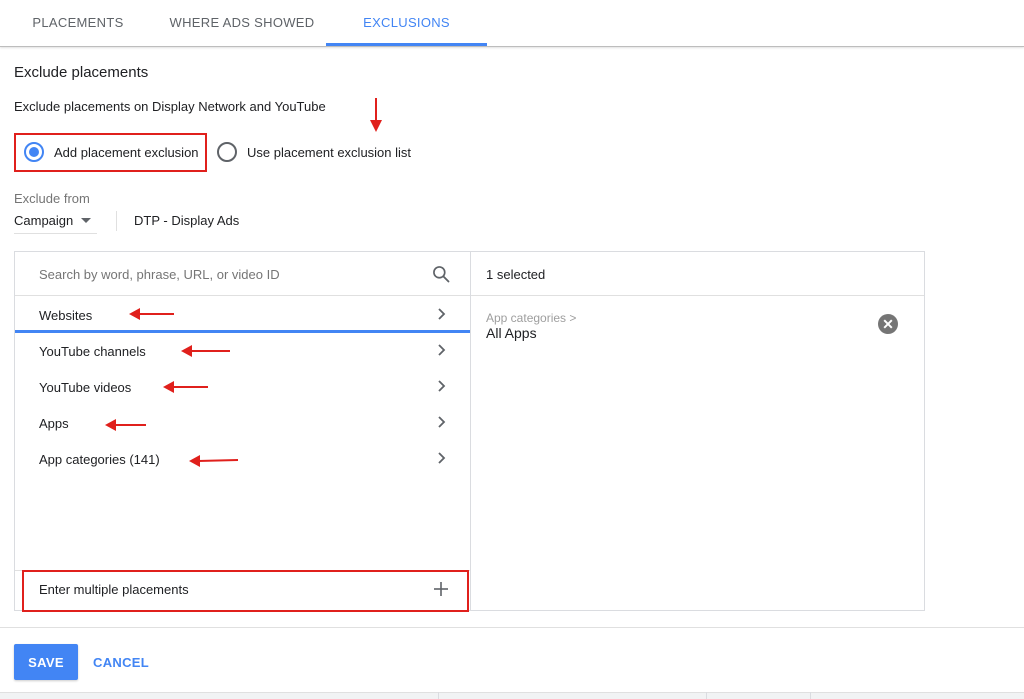  What do you see at coordinates (121, 662) in the screenshot?
I see `cancel-button: CANCEL` at bounding box center [121, 662].